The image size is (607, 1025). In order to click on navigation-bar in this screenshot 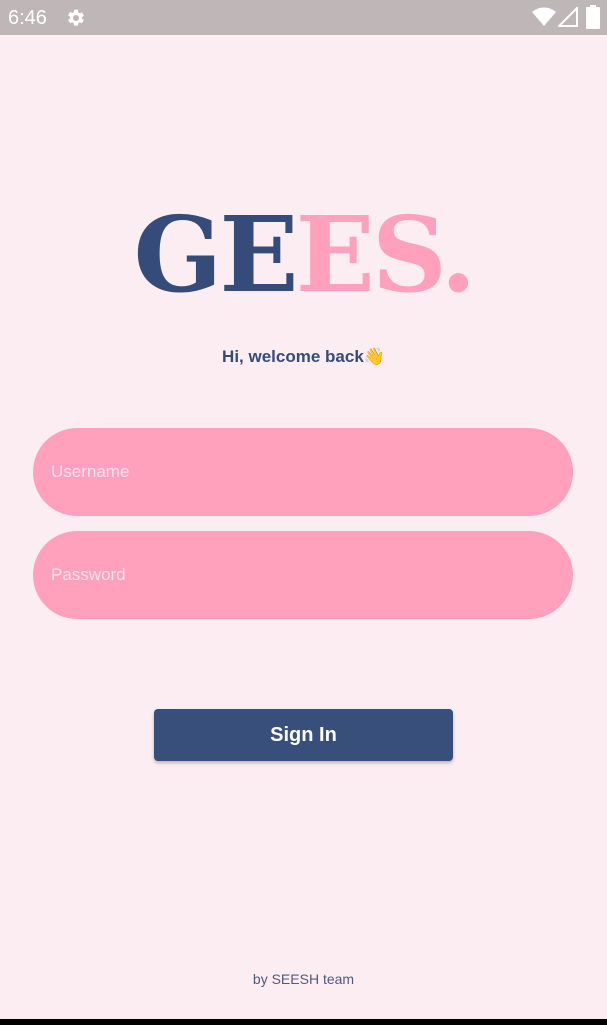, I will do `click(303, 1022)`.